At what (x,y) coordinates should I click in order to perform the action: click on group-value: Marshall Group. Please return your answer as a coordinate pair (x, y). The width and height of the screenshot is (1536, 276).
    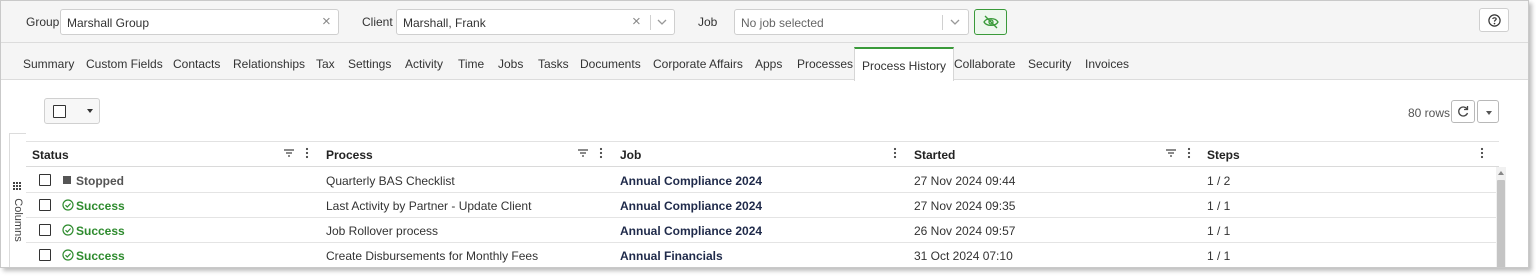
    Looking at the image, I should click on (108, 23).